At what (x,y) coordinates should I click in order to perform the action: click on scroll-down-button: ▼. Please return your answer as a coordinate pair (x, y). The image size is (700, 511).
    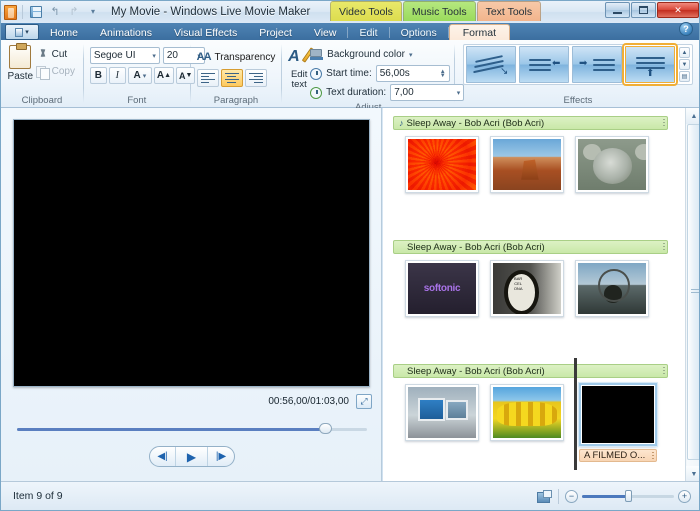
    Looking at the image, I should click on (692, 474).